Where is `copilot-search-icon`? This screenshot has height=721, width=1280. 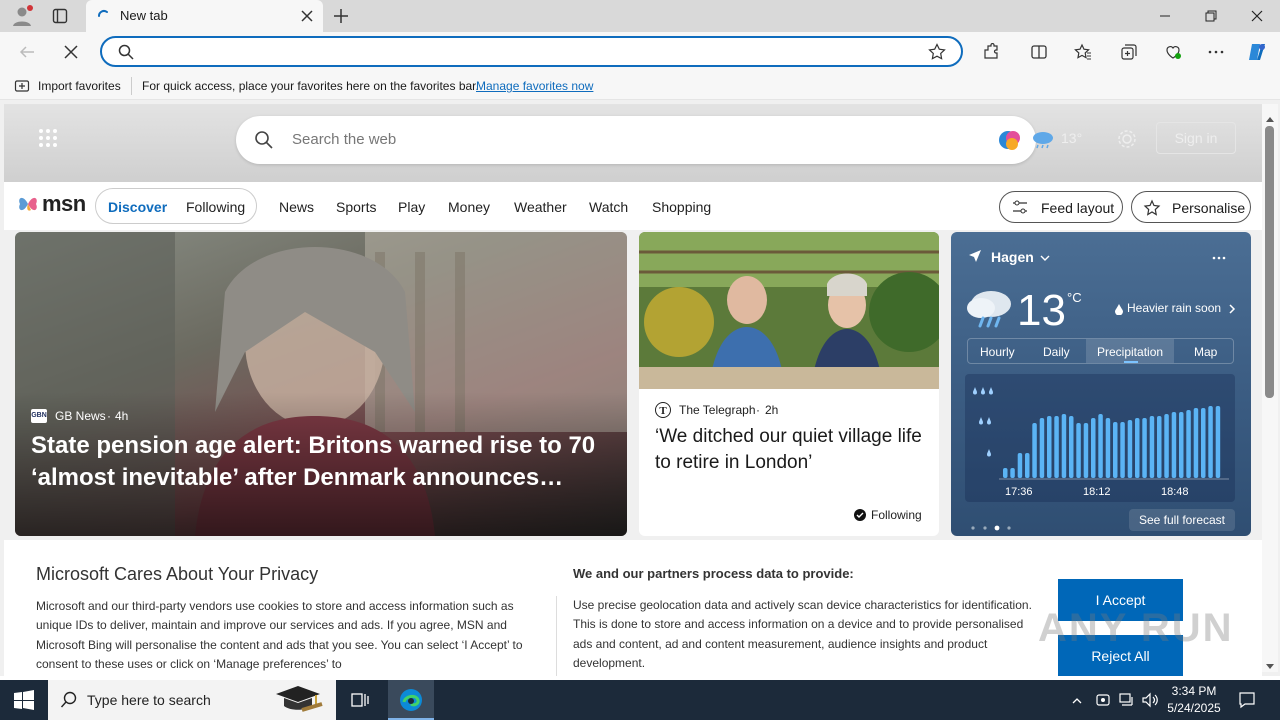
copilot-search-icon is located at coordinates (1010, 140).